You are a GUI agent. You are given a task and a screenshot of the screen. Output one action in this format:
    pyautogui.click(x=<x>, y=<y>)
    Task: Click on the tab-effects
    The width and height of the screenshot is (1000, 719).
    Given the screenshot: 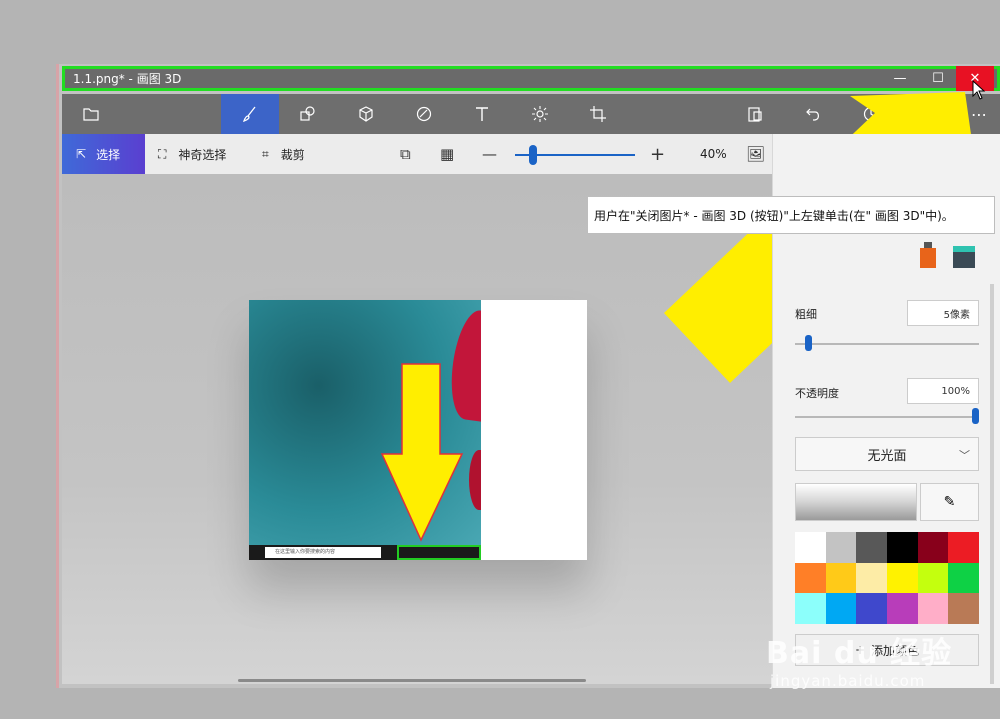 What is the action you would take?
    pyautogui.click(x=540, y=114)
    